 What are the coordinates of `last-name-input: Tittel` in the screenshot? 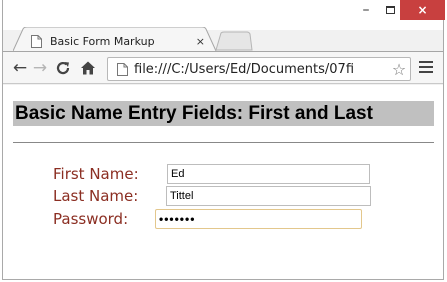 It's located at (268, 196).